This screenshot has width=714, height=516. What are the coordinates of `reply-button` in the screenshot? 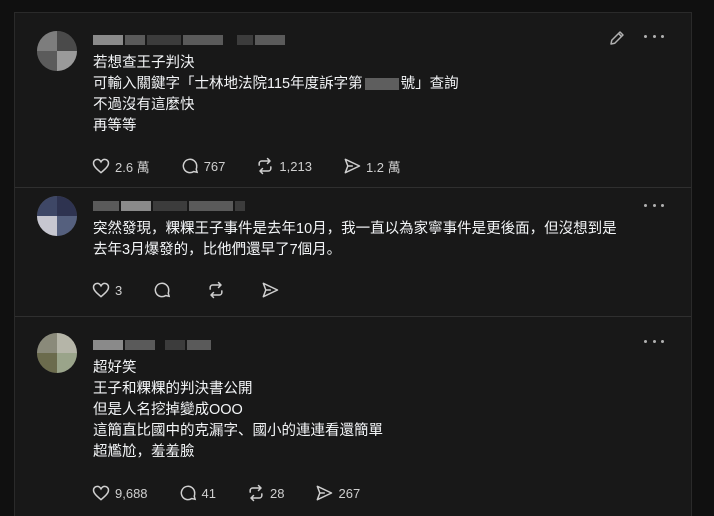 It's located at (164, 290).